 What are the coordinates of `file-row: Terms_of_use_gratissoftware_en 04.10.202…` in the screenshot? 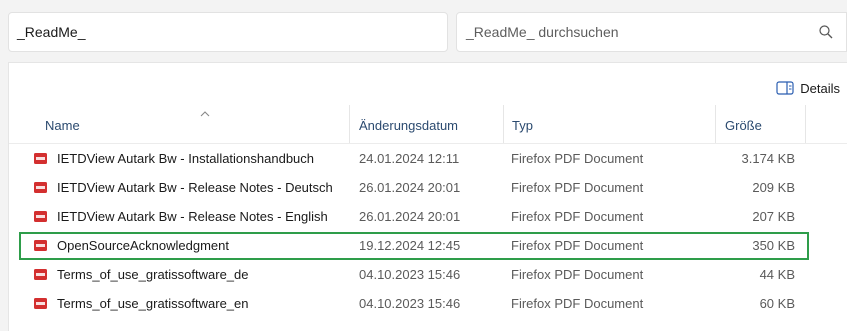 It's located at (414, 304).